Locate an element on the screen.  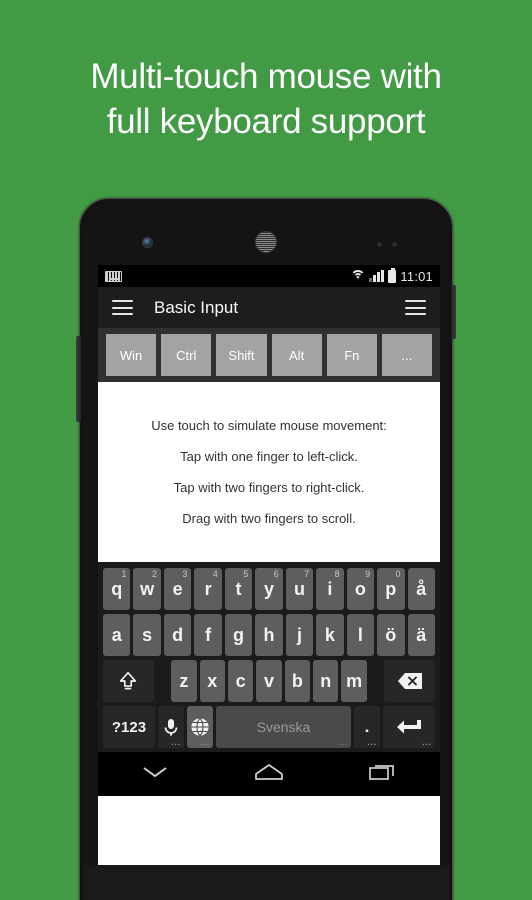
hide-keyboard-button is located at coordinates (155, 774).